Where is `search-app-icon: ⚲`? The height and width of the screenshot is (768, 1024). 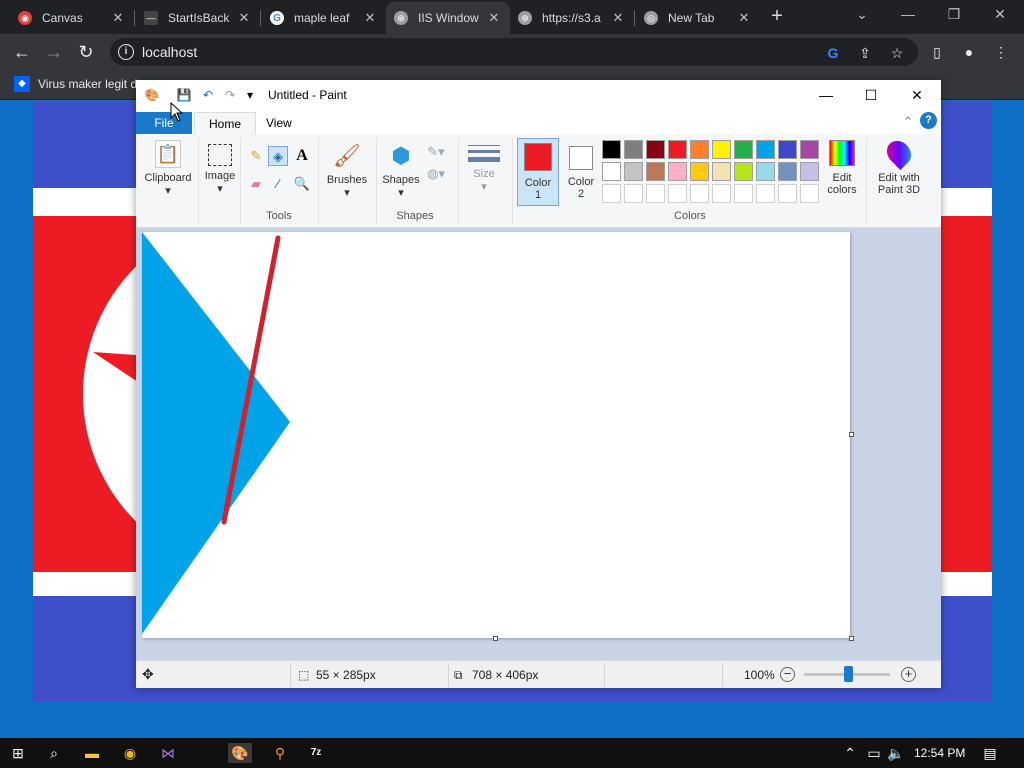 search-app-icon: ⚲ is located at coordinates (280, 753).